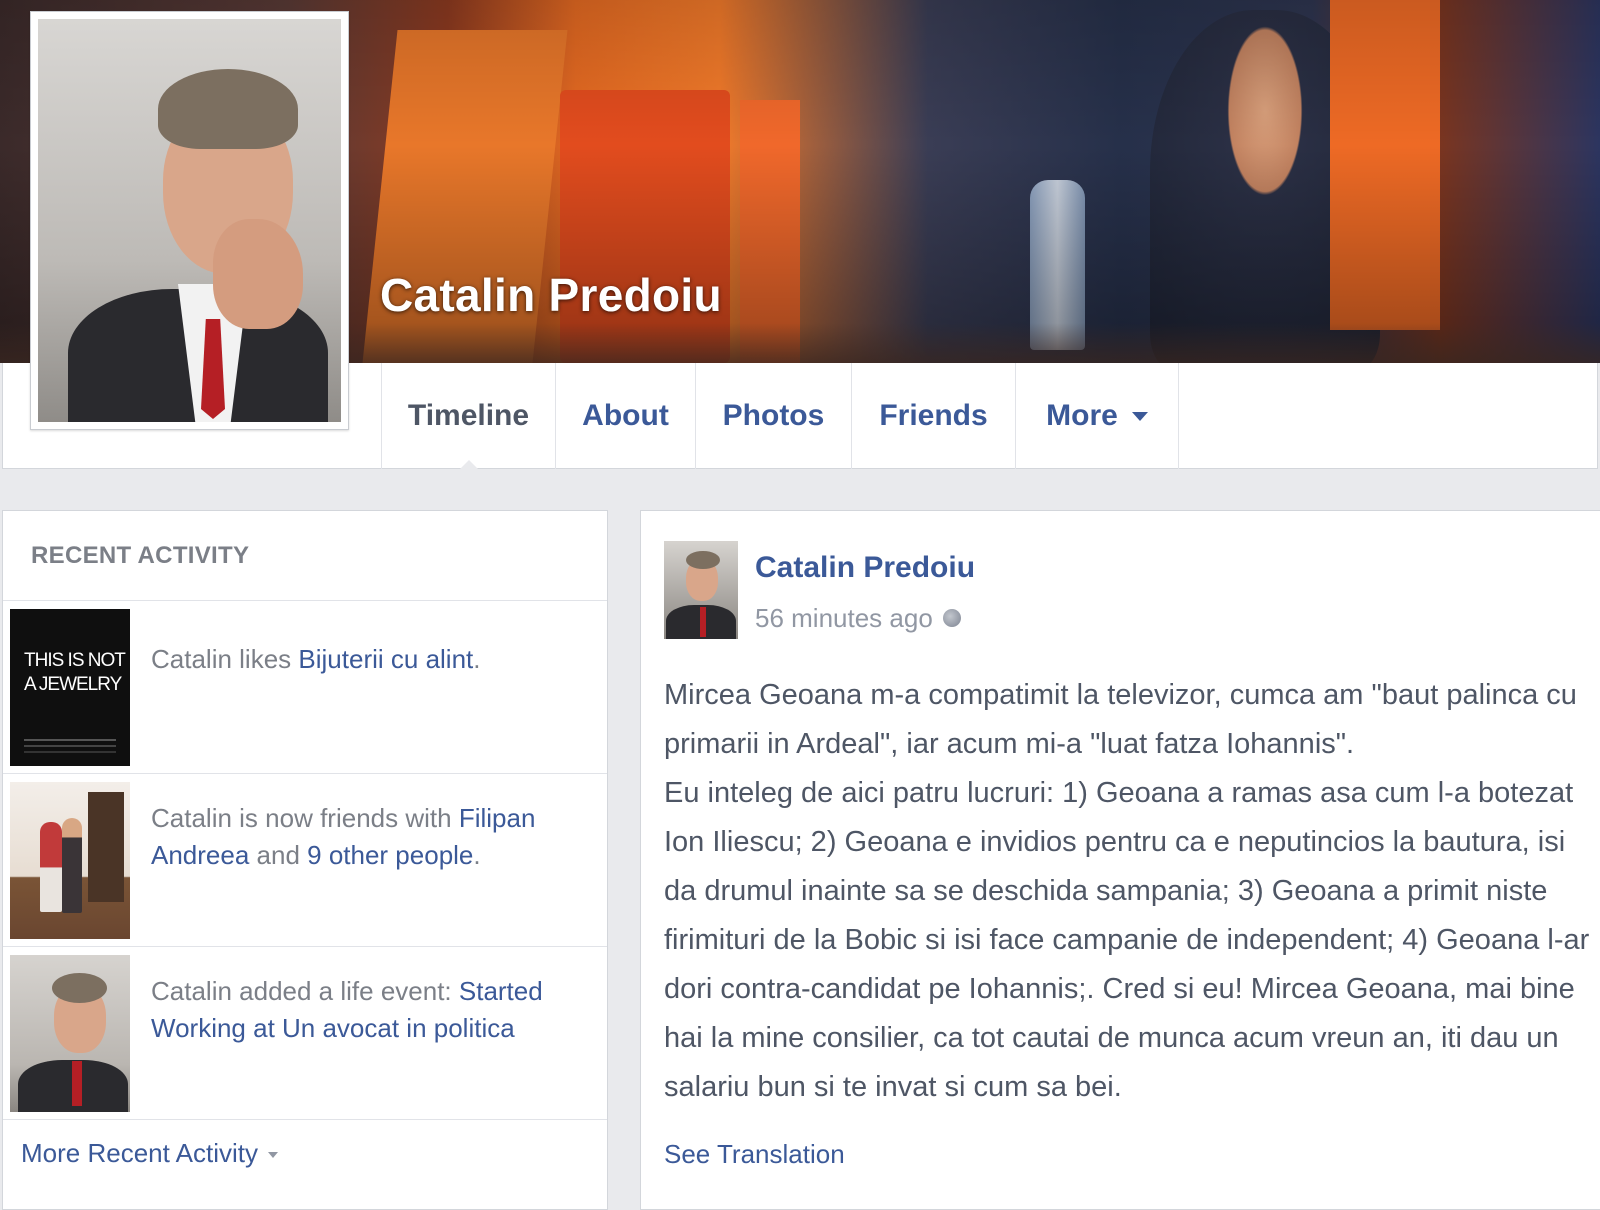 This screenshot has height=1210, width=1600. I want to click on thumbnail-tie, so click(77, 1083).